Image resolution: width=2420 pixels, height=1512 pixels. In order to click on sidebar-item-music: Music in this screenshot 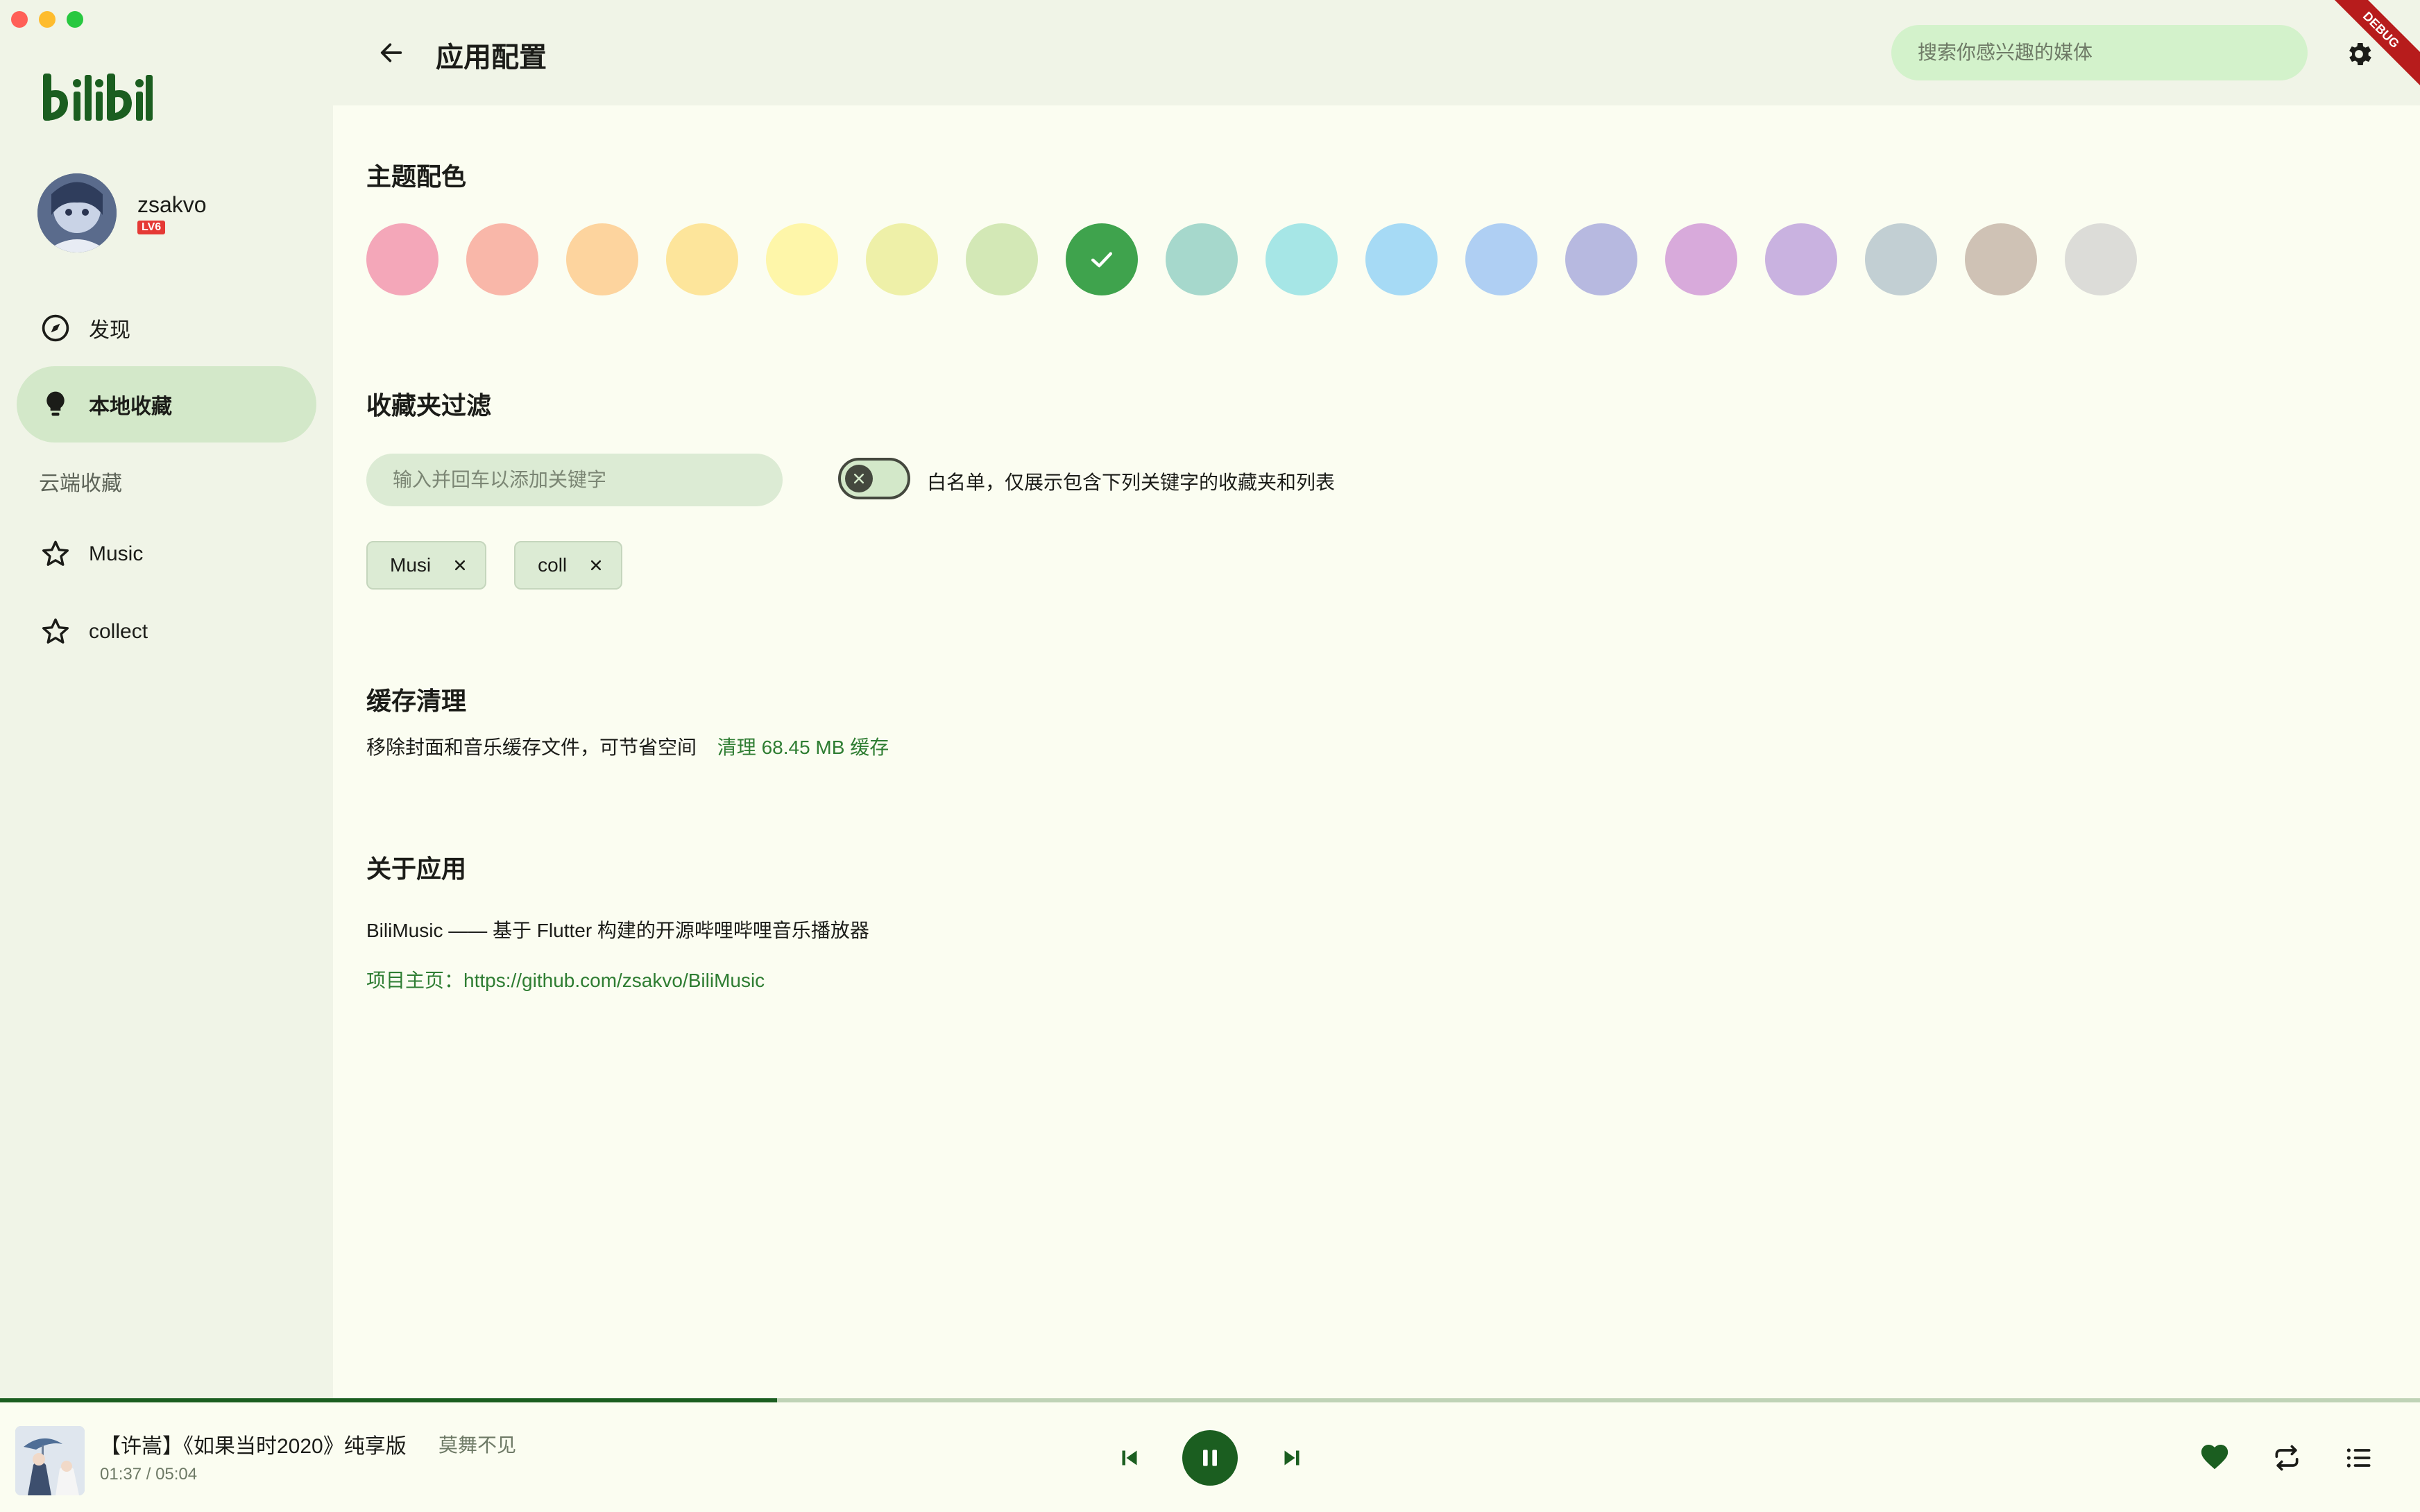, I will do `click(166, 554)`.